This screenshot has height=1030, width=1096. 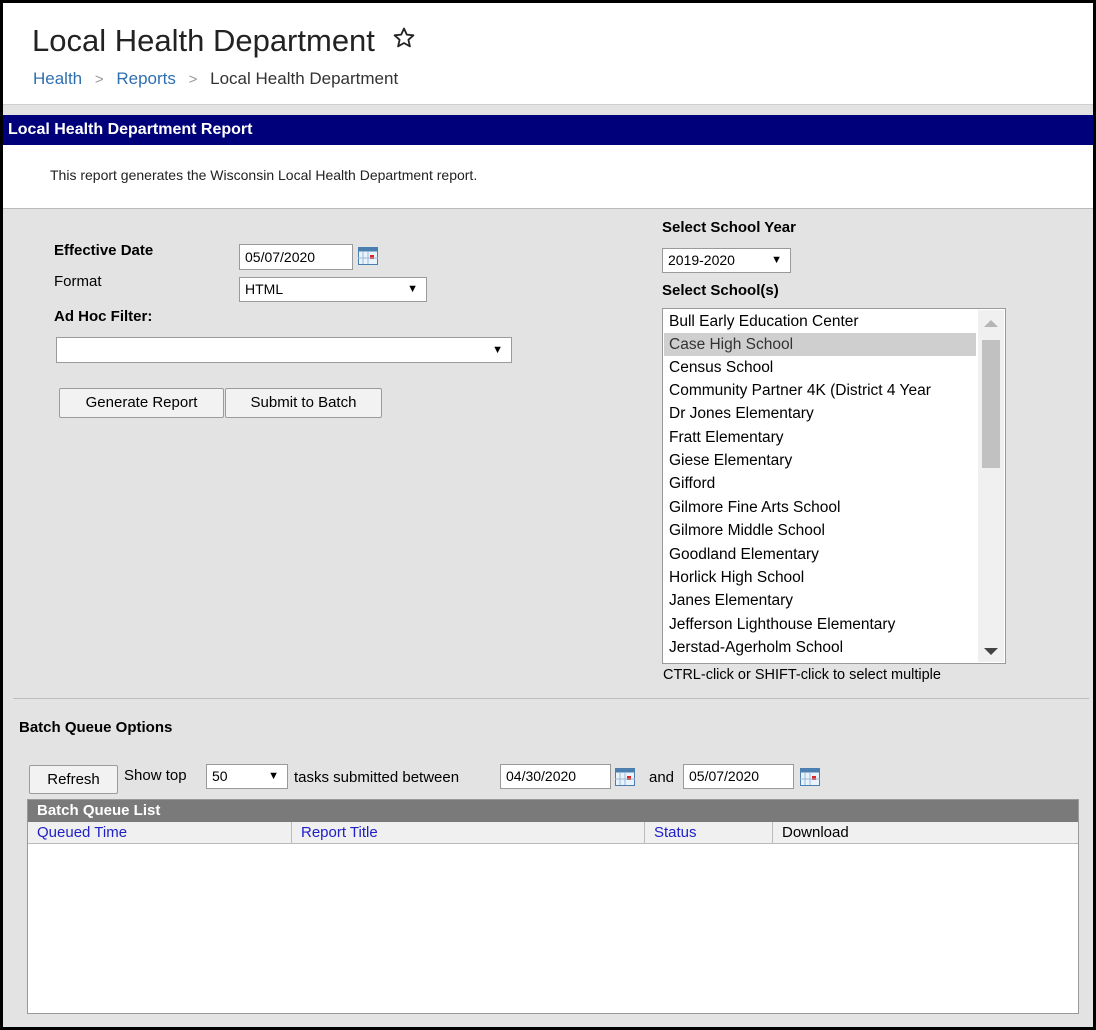 I want to click on scroll-up-arrow-icon, so click(x=991, y=323).